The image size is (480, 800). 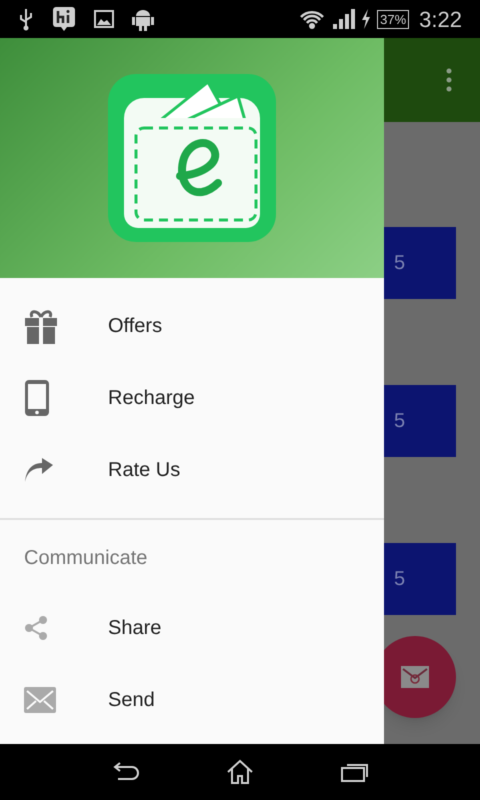 I want to click on recent-apps-icon, so click(x=355, y=772).